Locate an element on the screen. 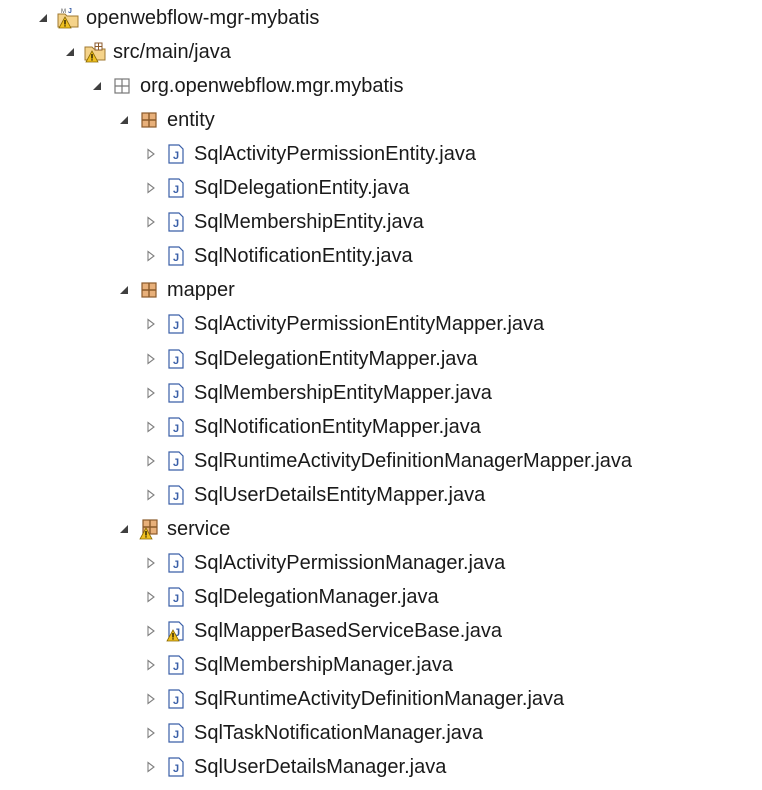  tree-item-file: J SqlUserDetailsEntityMapper.java is located at coordinates (314, 495).